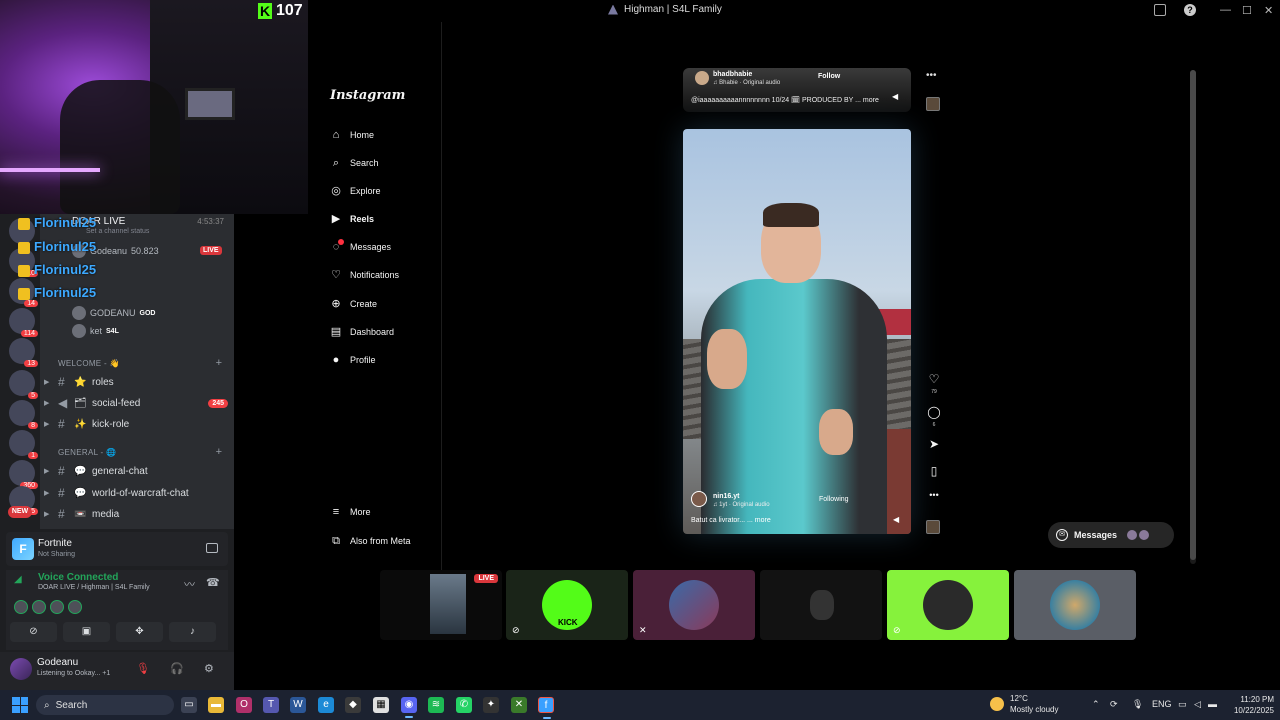 This screenshot has height=720, width=1280. Describe the element at coordinates (23, 474) in the screenshot. I see `server-icon: 360` at that location.